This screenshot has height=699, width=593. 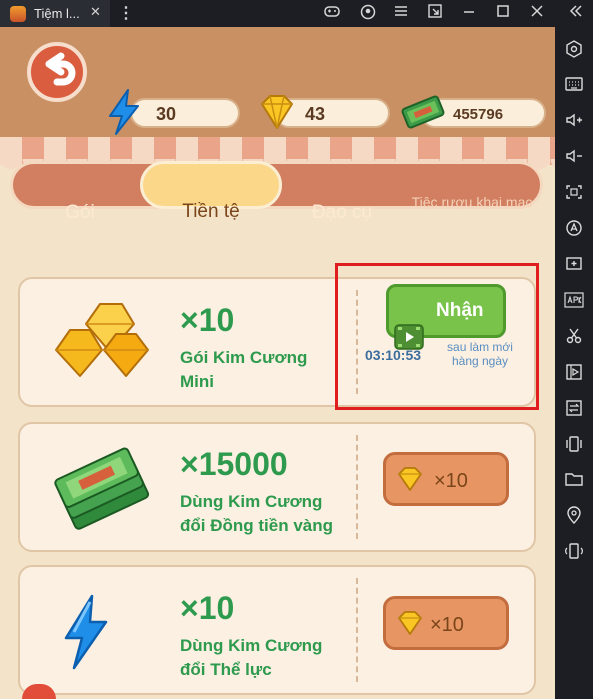 What do you see at coordinates (574, 409) in the screenshot?
I see `sync-icon` at bounding box center [574, 409].